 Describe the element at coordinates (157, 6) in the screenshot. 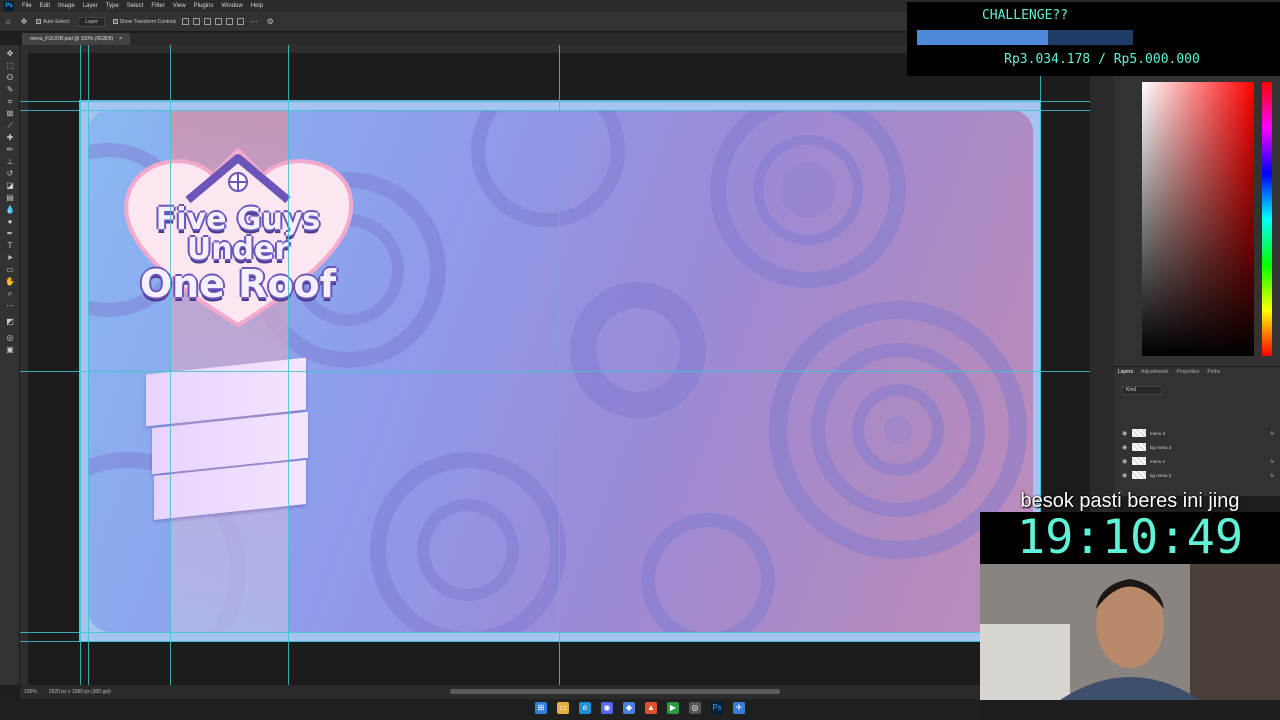

I see `menu-filter: Filter` at that location.